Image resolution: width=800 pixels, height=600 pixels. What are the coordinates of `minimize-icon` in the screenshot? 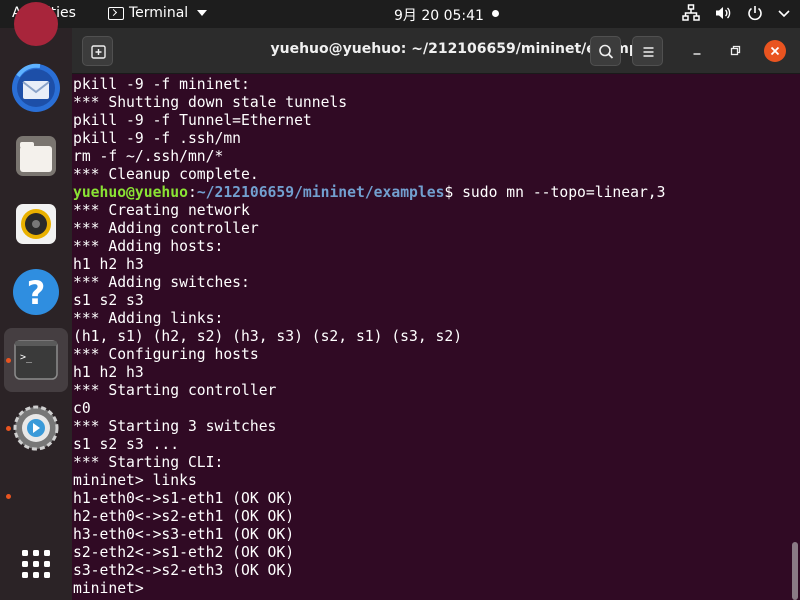 It's located at (697, 54).